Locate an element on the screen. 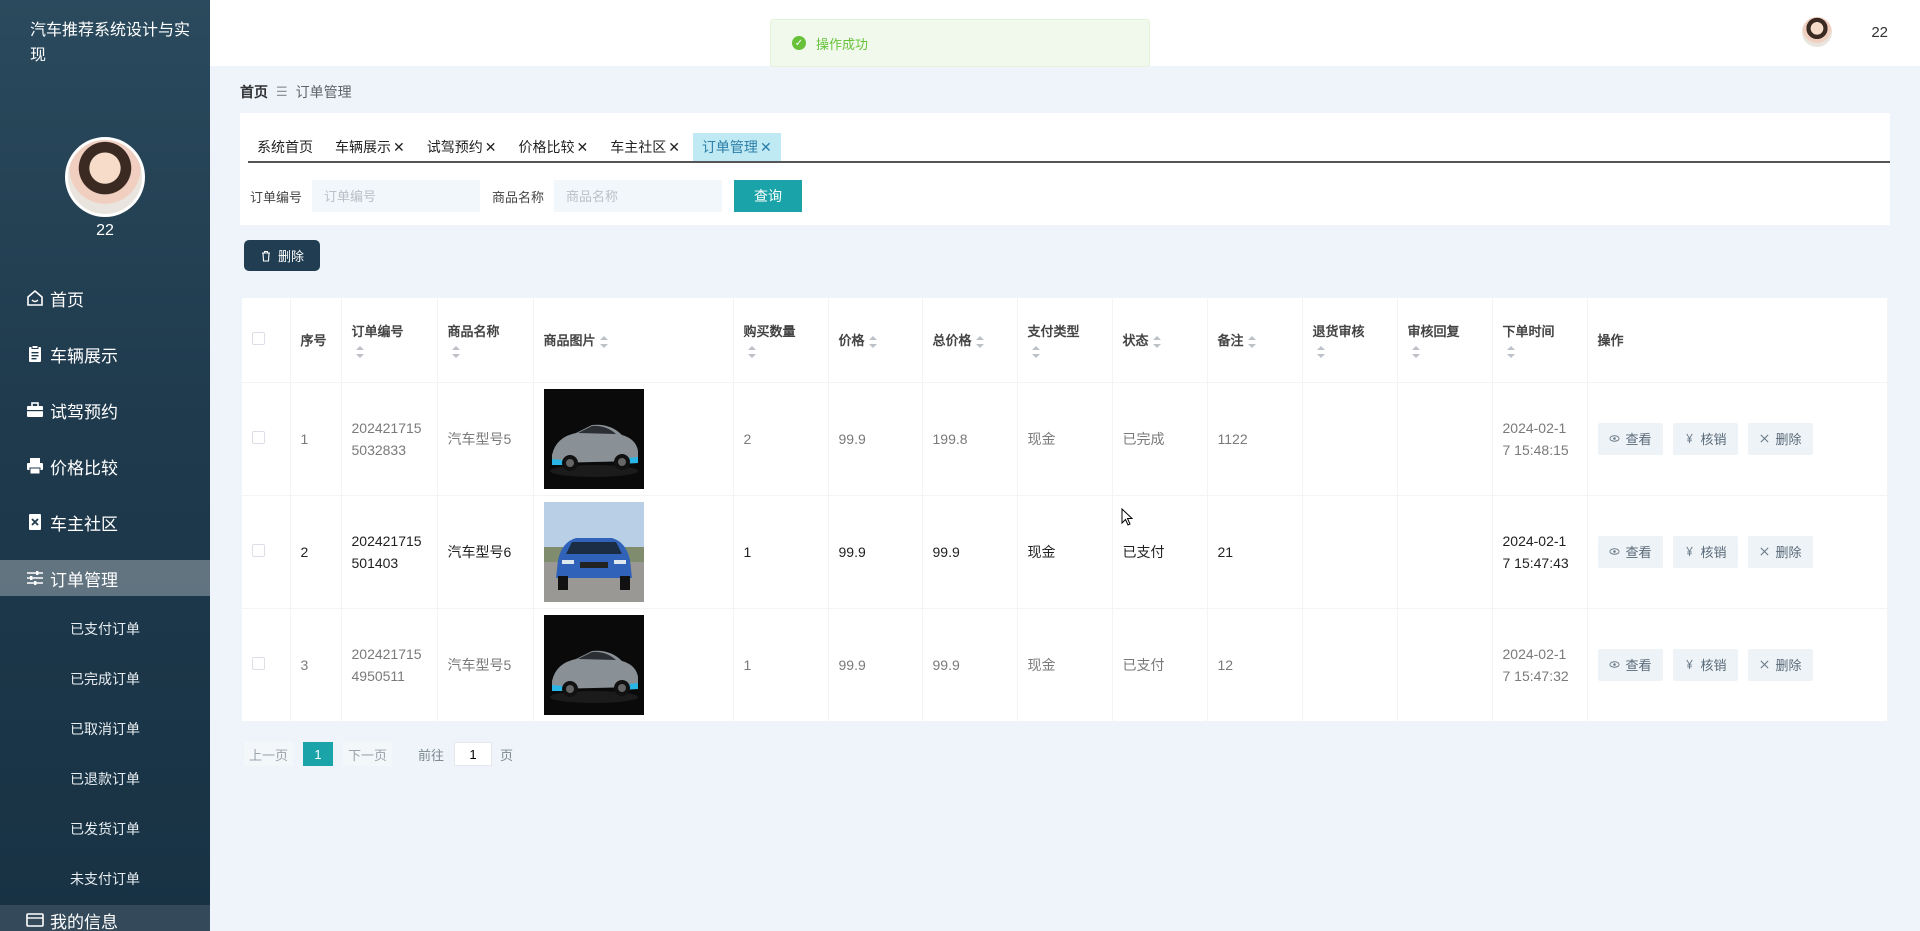  app-title: 汽车推荐系统设计与实现 is located at coordinates (110, 43).